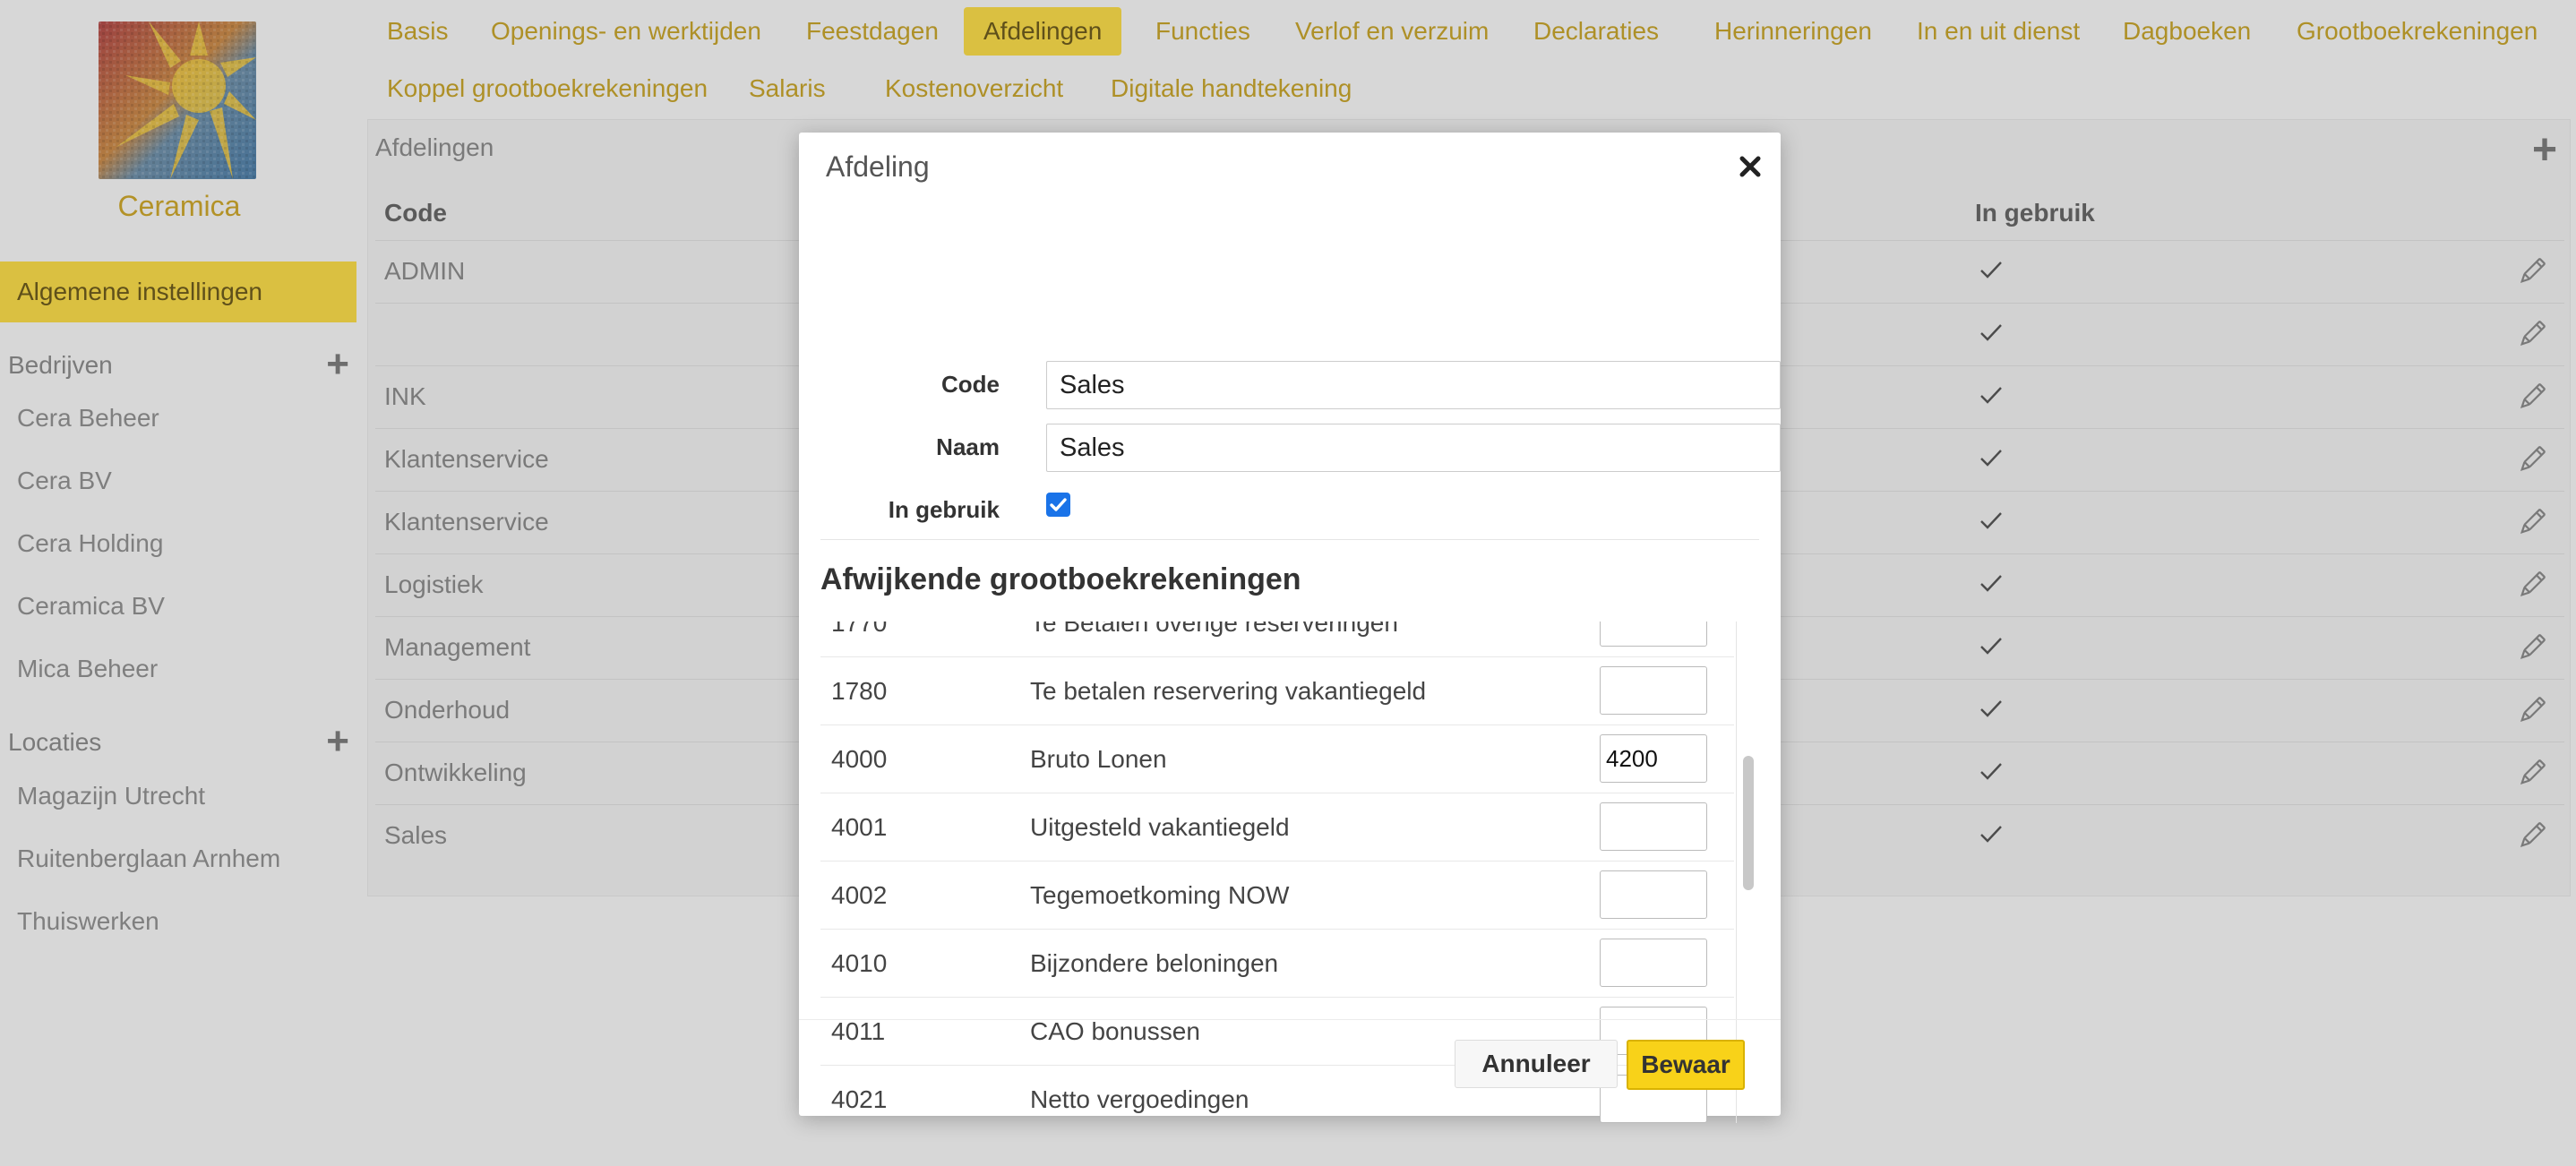 The image size is (2576, 1166). What do you see at coordinates (1289, 539) in the screenshot?
I see `divider` at bounding box center [1289, 539].